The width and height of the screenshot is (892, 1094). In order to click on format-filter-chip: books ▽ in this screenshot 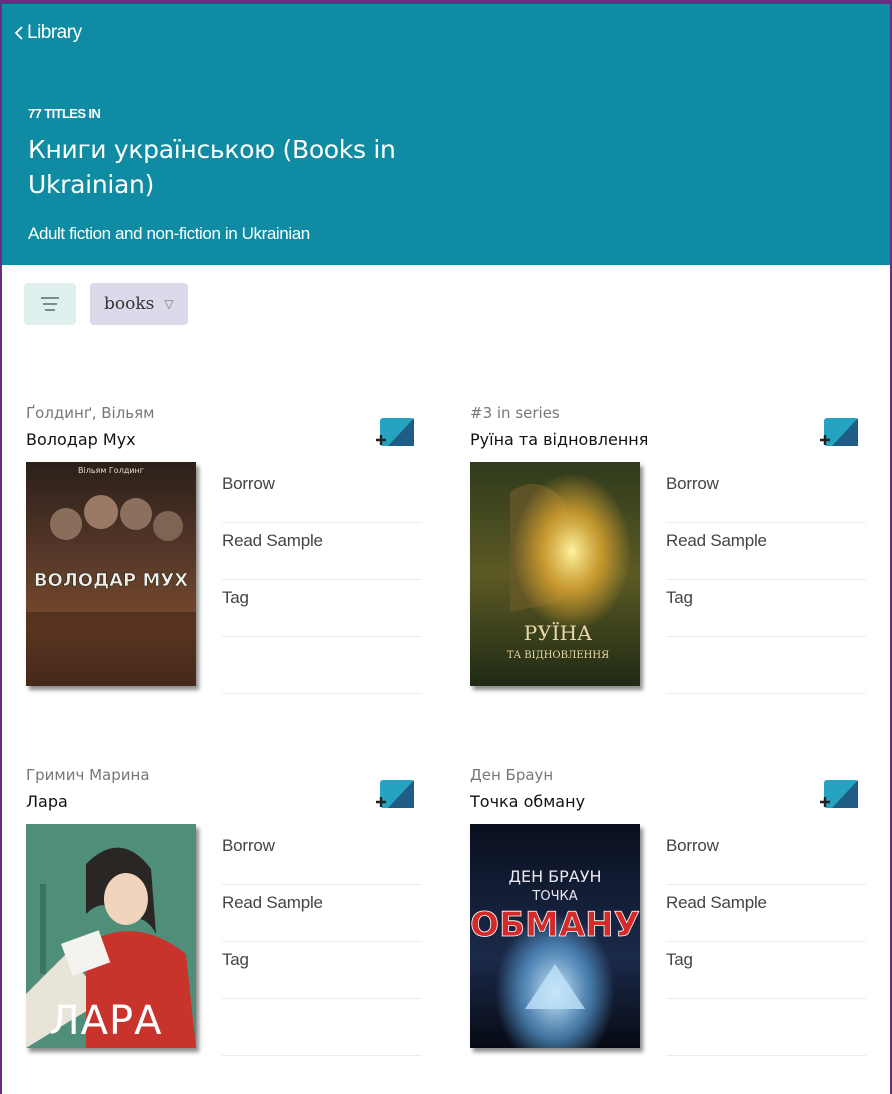, I will do `click(139, 304)`.